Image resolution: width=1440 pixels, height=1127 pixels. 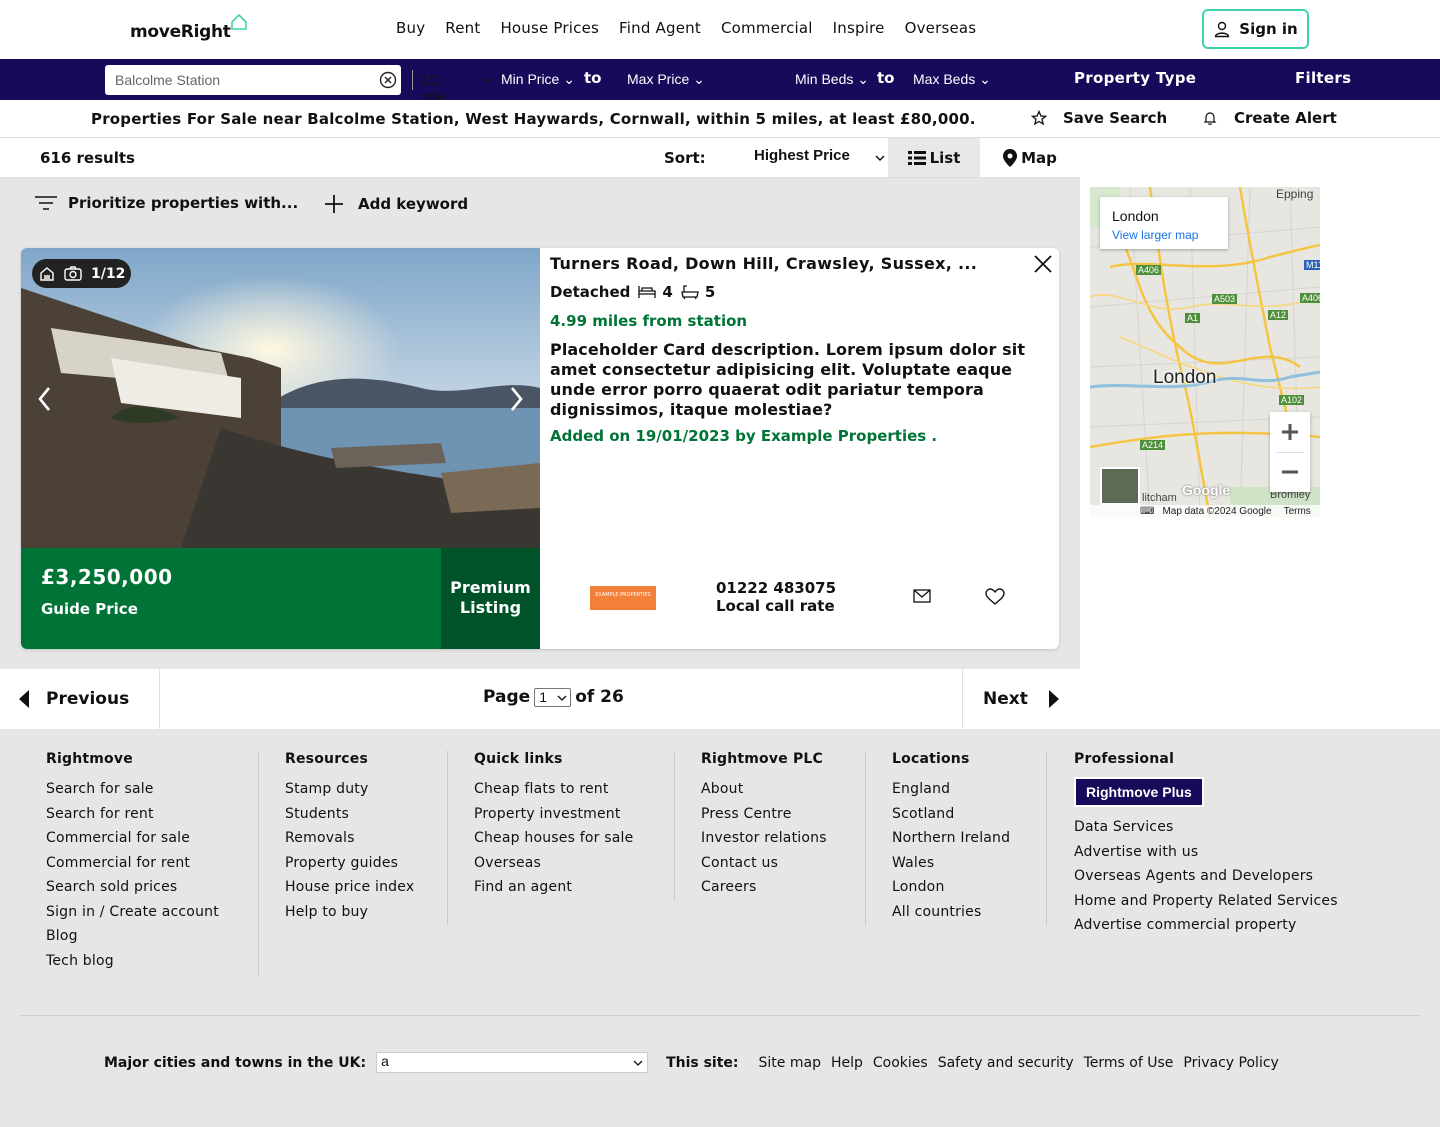 What do you see at coordinates (764, 814) in the screenshot?
I see `footer-link: Press Centre` at bounding box center [764, 814].